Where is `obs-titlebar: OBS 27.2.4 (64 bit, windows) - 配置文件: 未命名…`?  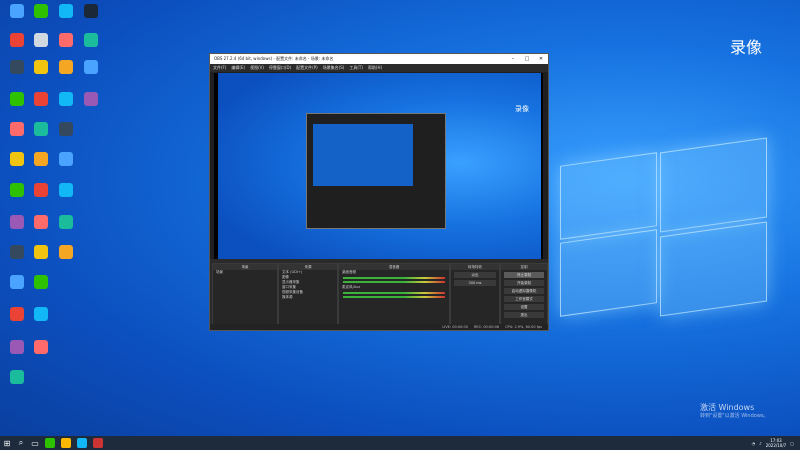 obs-titlebar: OBS 27.2.4 (64 bit, windows) - 配置文件: 未命名… is located at coordinates (379, 59).